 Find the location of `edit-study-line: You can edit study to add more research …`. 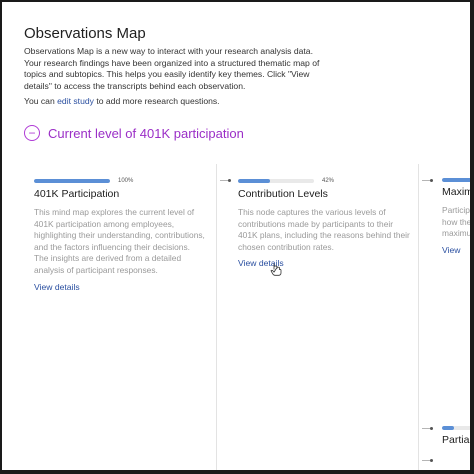

edit-study-line: You can edit study to add more research … is located at coordinates (122, 101).